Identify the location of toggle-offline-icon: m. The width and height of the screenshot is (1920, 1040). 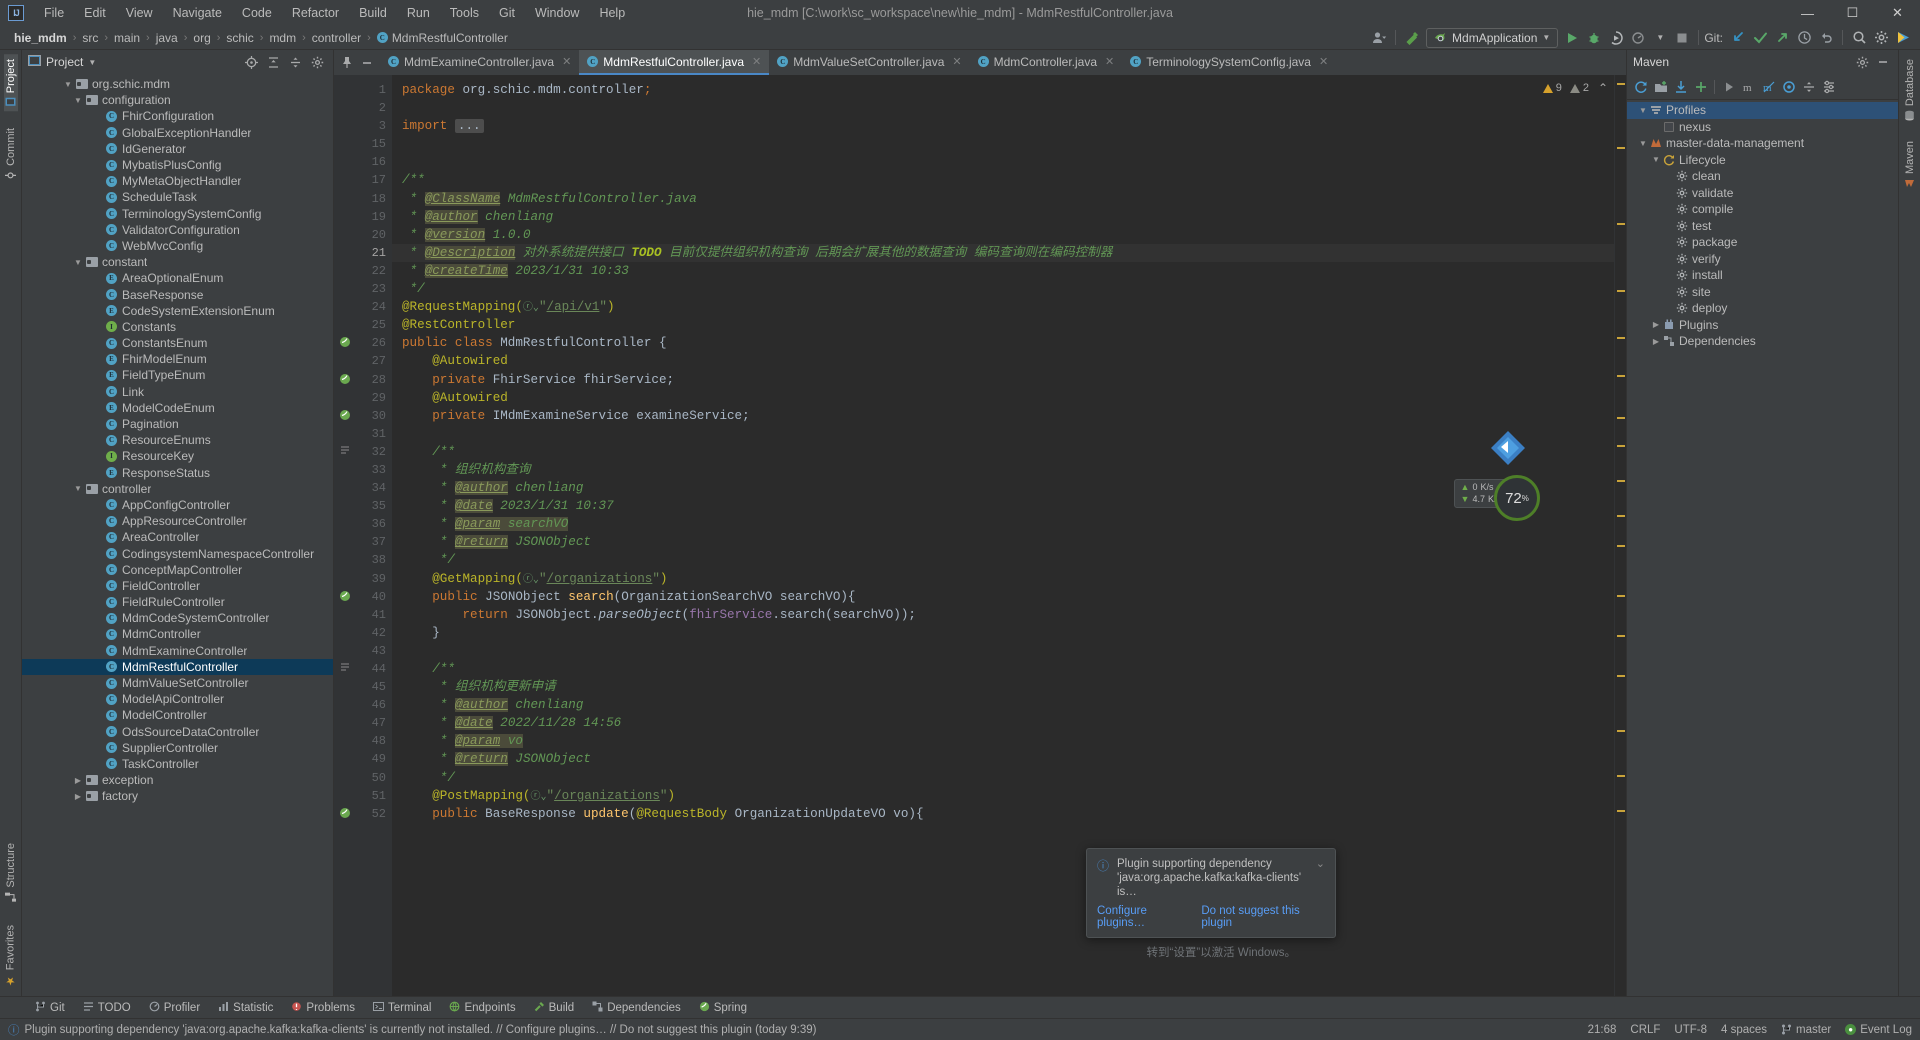
(1768, 87).